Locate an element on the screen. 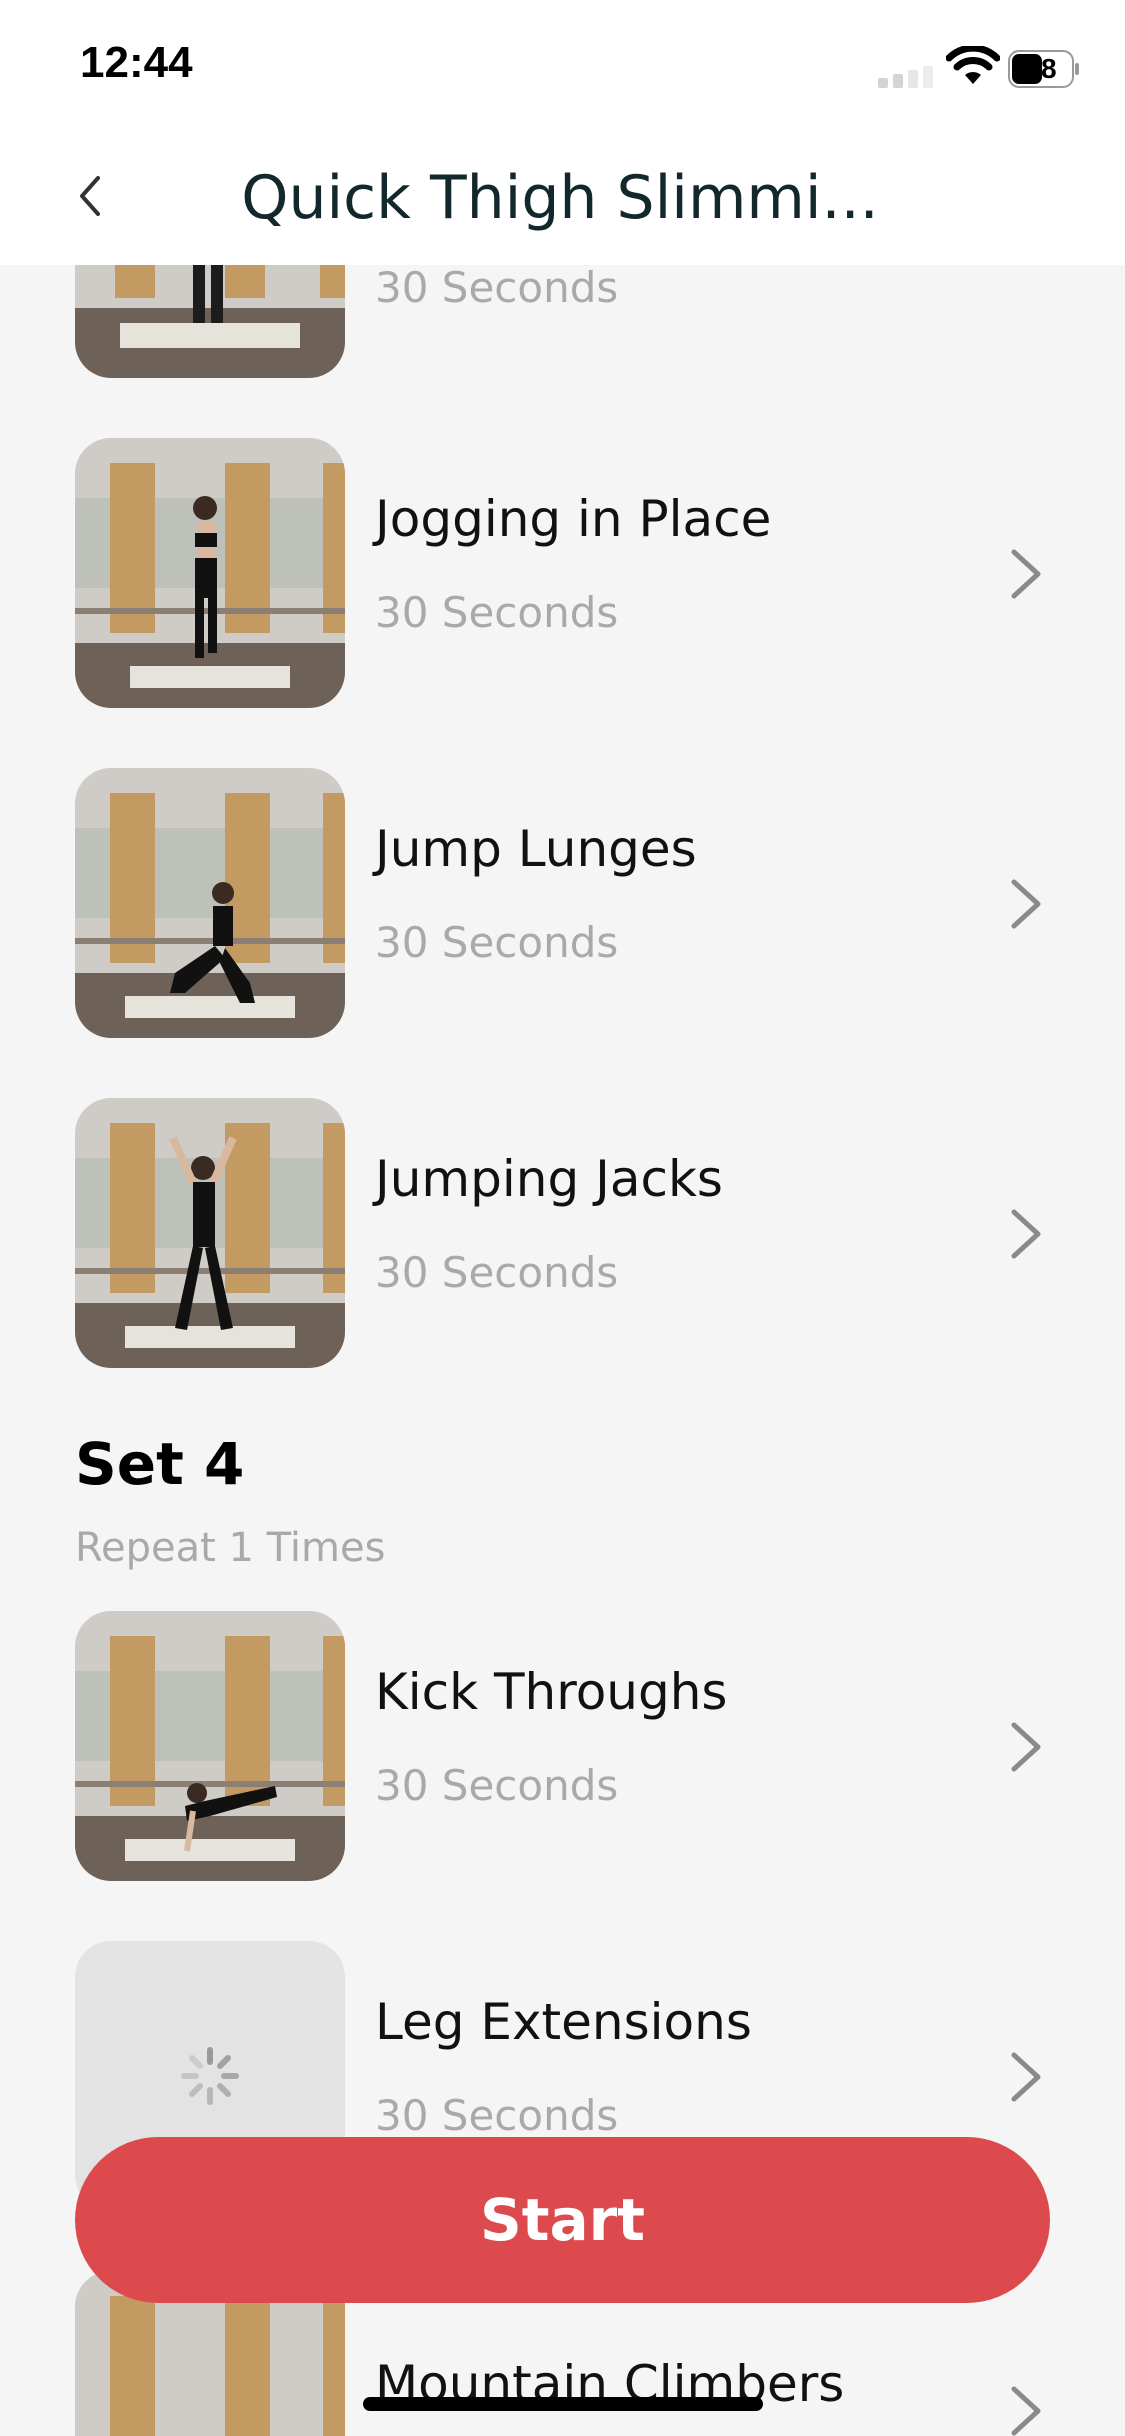 The height and width of the screenshot is (2436, 1125). back-button is located at coordinates (90, 196).